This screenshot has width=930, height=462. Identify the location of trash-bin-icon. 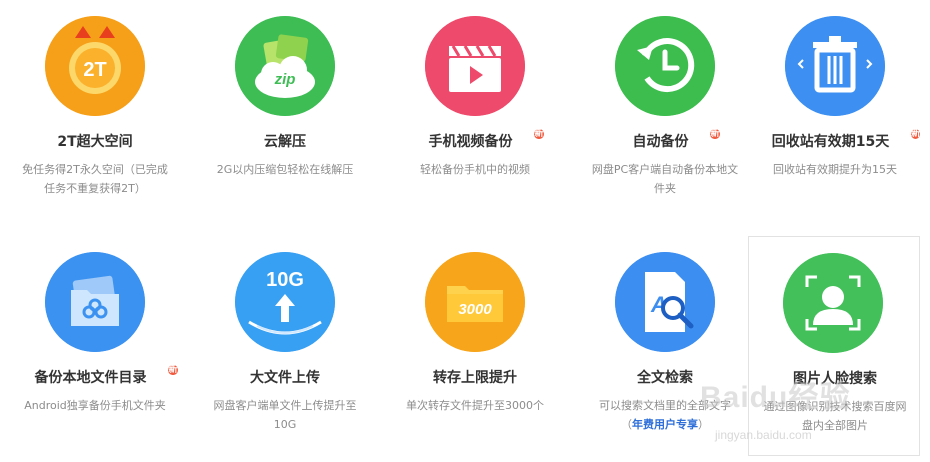
(835, 66).